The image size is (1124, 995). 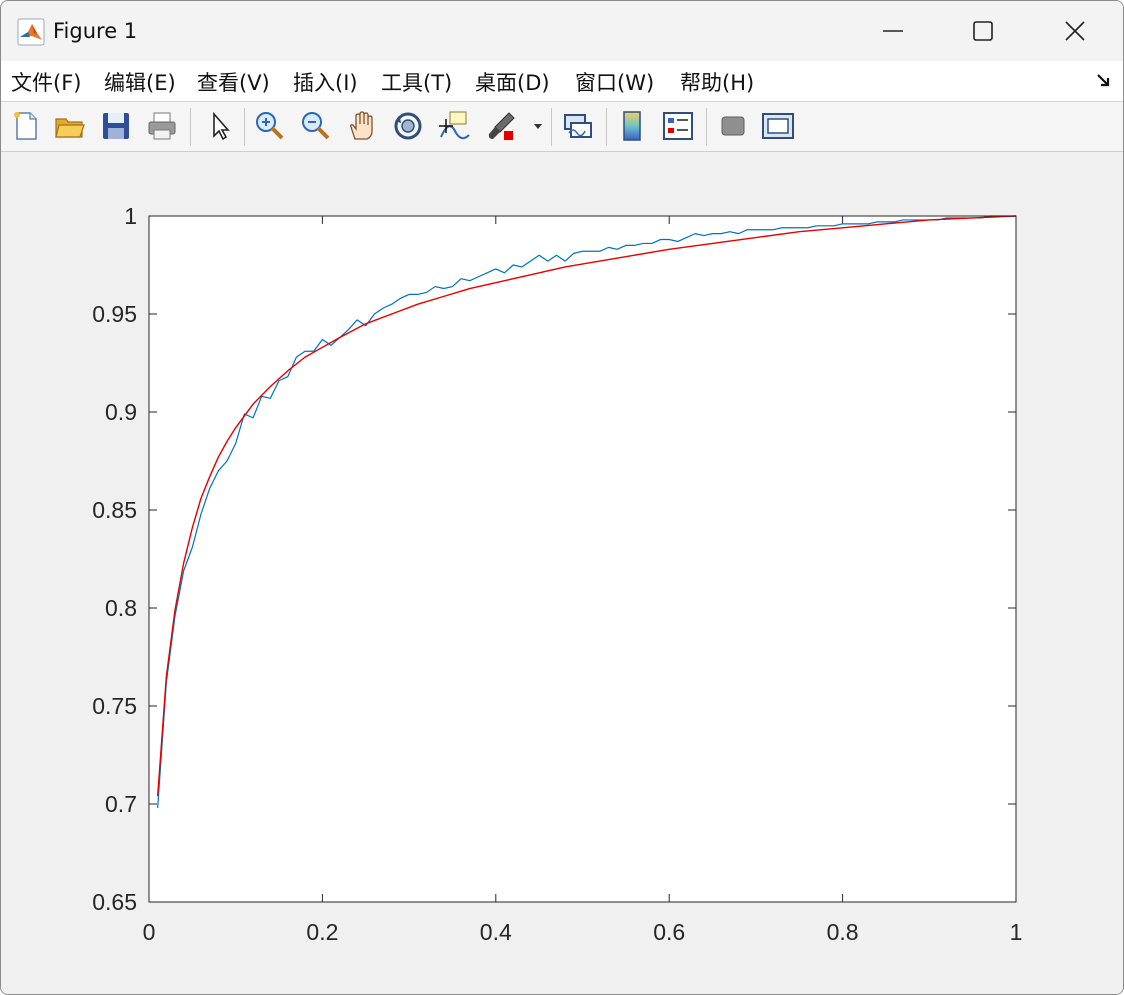 What do you see at coordinates (316, 126) in the screenshot?
I see `zoom-out-icon` at bounding box center [316, 126].